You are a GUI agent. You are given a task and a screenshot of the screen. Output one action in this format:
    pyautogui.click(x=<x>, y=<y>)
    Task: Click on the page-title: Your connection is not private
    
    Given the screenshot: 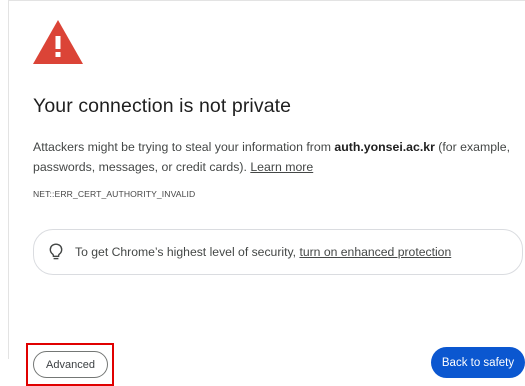 What is the action you would take?
    pyautogui.click(x=162, y=106)
    